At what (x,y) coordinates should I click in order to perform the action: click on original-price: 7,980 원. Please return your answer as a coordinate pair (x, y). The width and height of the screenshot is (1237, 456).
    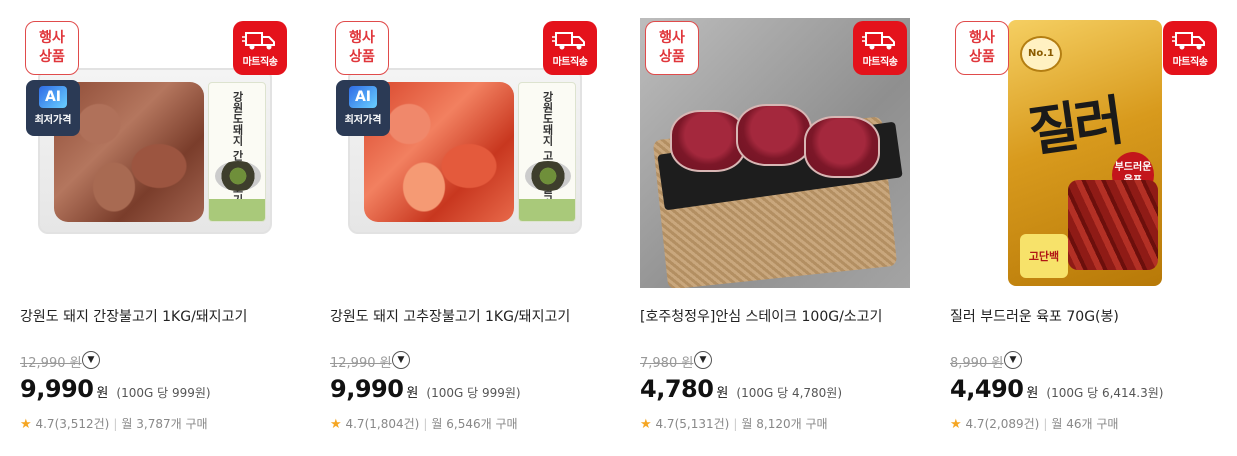
    Looking at the image, I should click on (667, 363).